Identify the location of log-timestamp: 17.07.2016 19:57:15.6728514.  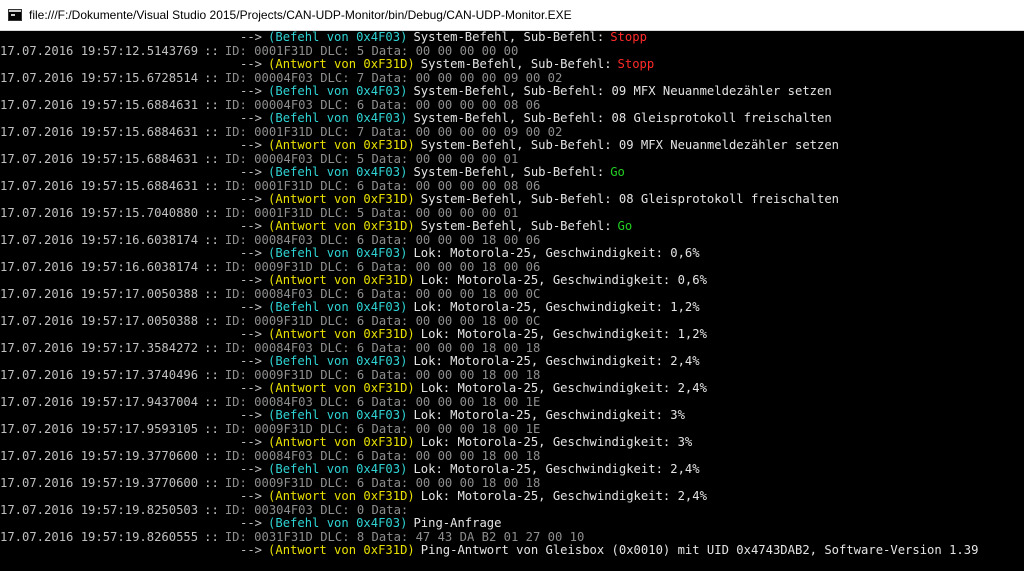
(99, 78).